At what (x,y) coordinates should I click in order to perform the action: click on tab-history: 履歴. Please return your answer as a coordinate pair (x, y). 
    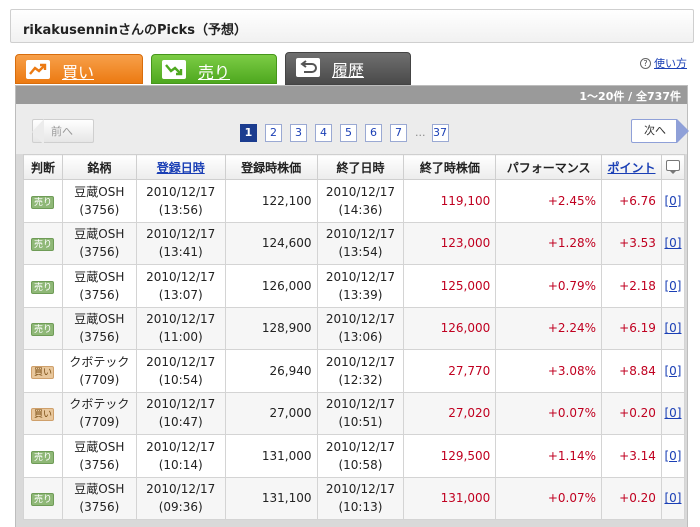
    Looking at the image, I should click on (348, 68).